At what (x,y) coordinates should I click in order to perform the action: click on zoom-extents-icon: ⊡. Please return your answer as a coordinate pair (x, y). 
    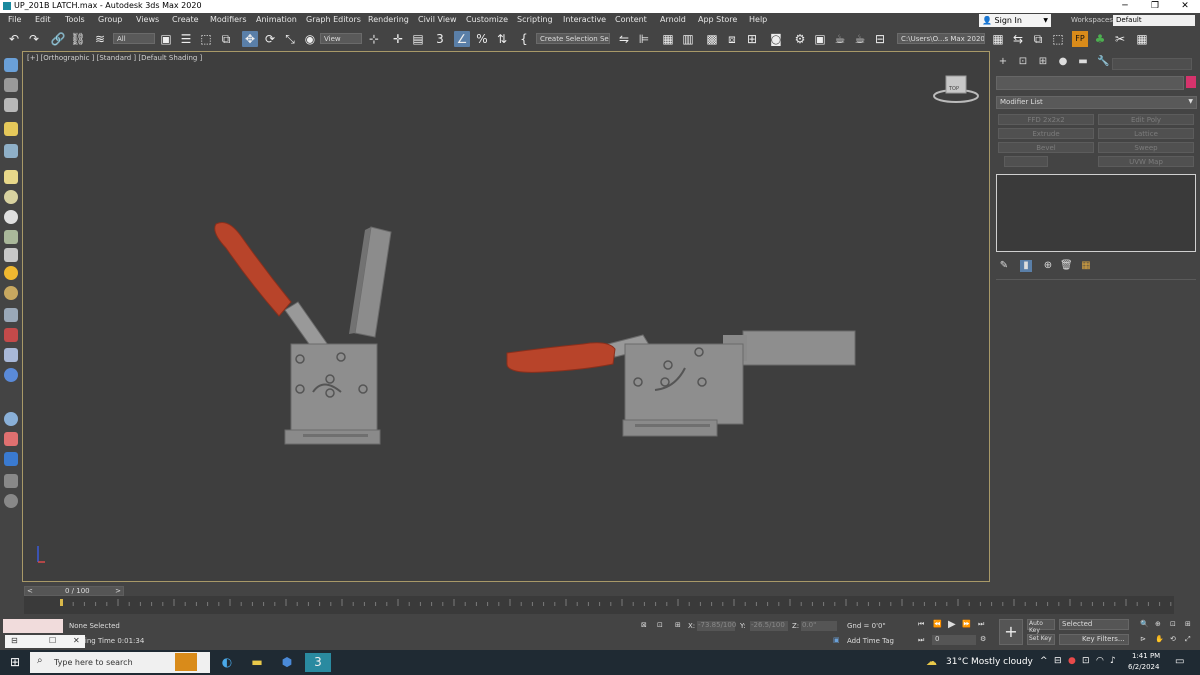
    Looking at the image, I should click on (1173, 624).